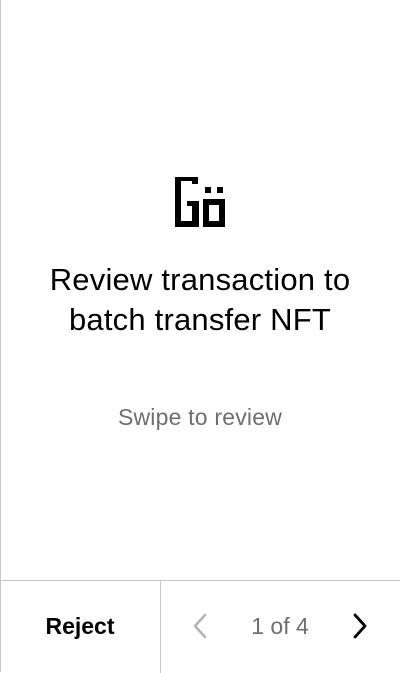  I want to click on reject-button: Reject, so click(80, 626).